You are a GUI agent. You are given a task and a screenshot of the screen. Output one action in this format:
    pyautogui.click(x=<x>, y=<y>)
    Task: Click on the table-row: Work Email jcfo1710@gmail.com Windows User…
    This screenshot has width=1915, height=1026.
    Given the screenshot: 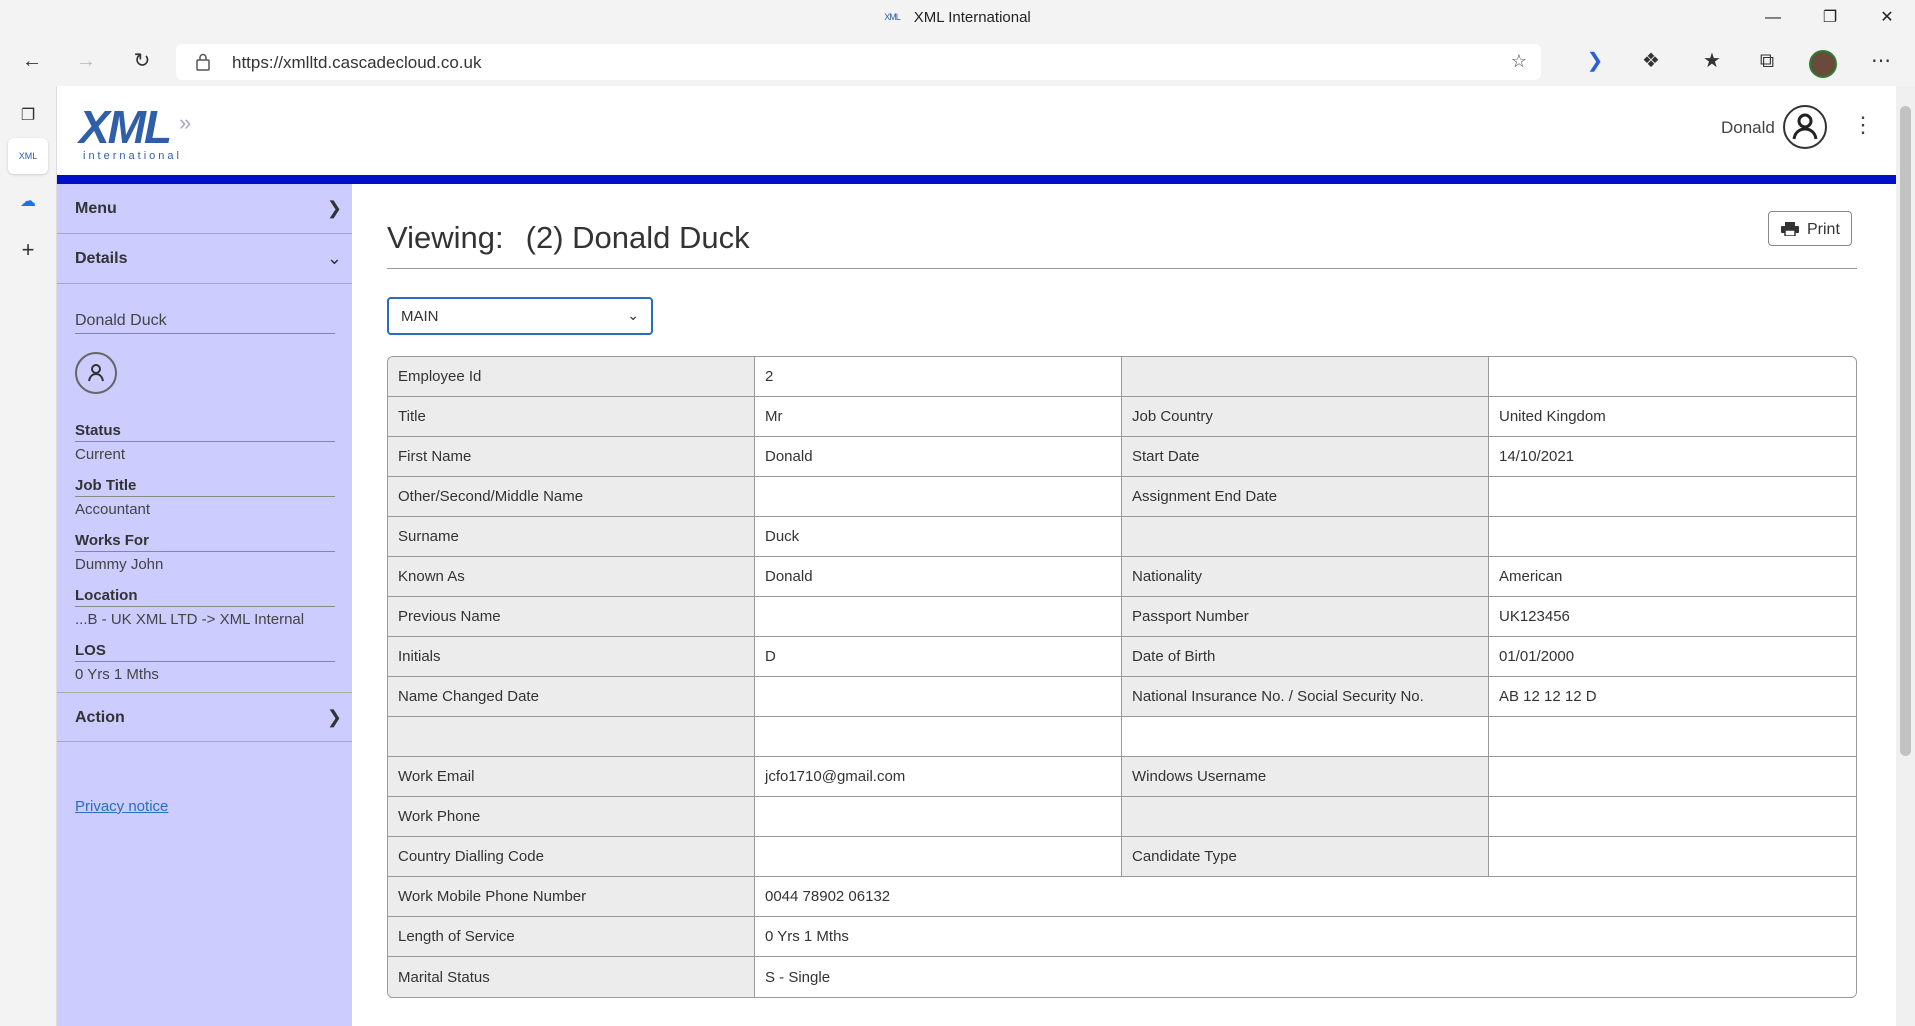 What is the action you would take?
    pyautogui.click(x=1122, y=777)
    